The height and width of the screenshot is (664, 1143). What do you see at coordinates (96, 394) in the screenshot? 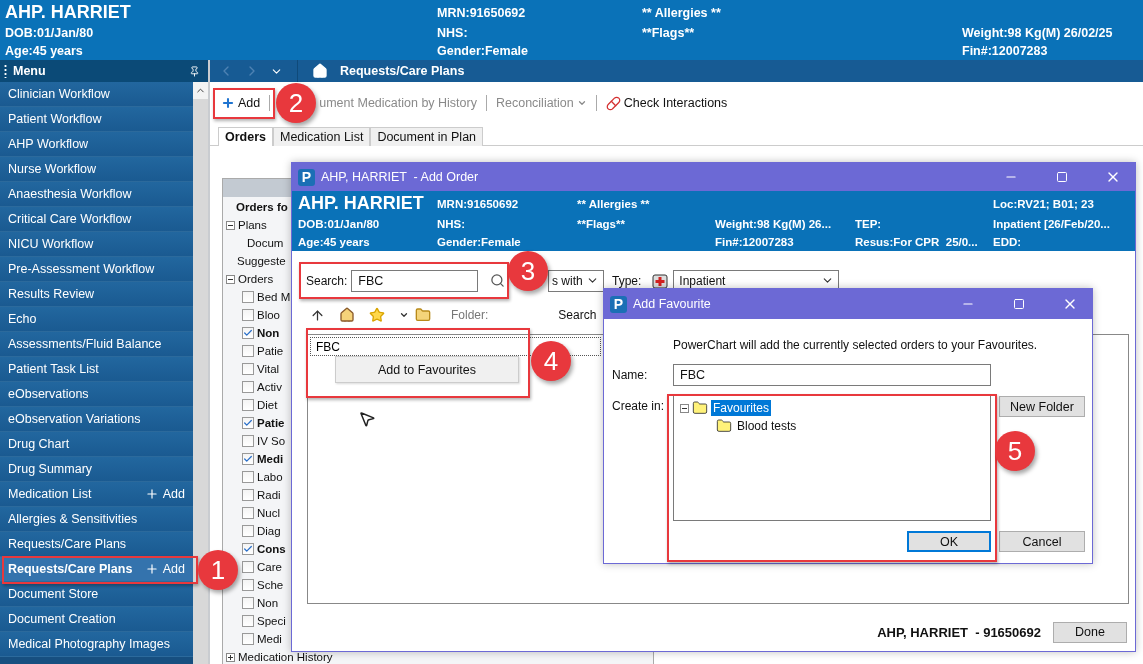
I see `menu-item: eObservations` at bounding box center [96, 394].